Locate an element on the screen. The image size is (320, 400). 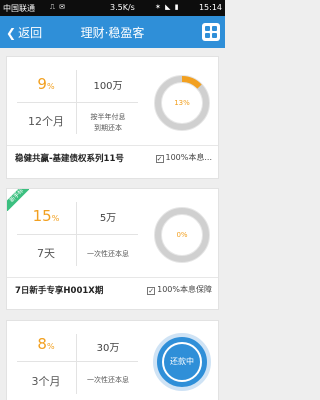
total-amount: 100万 is located at coordinates (108, 86).